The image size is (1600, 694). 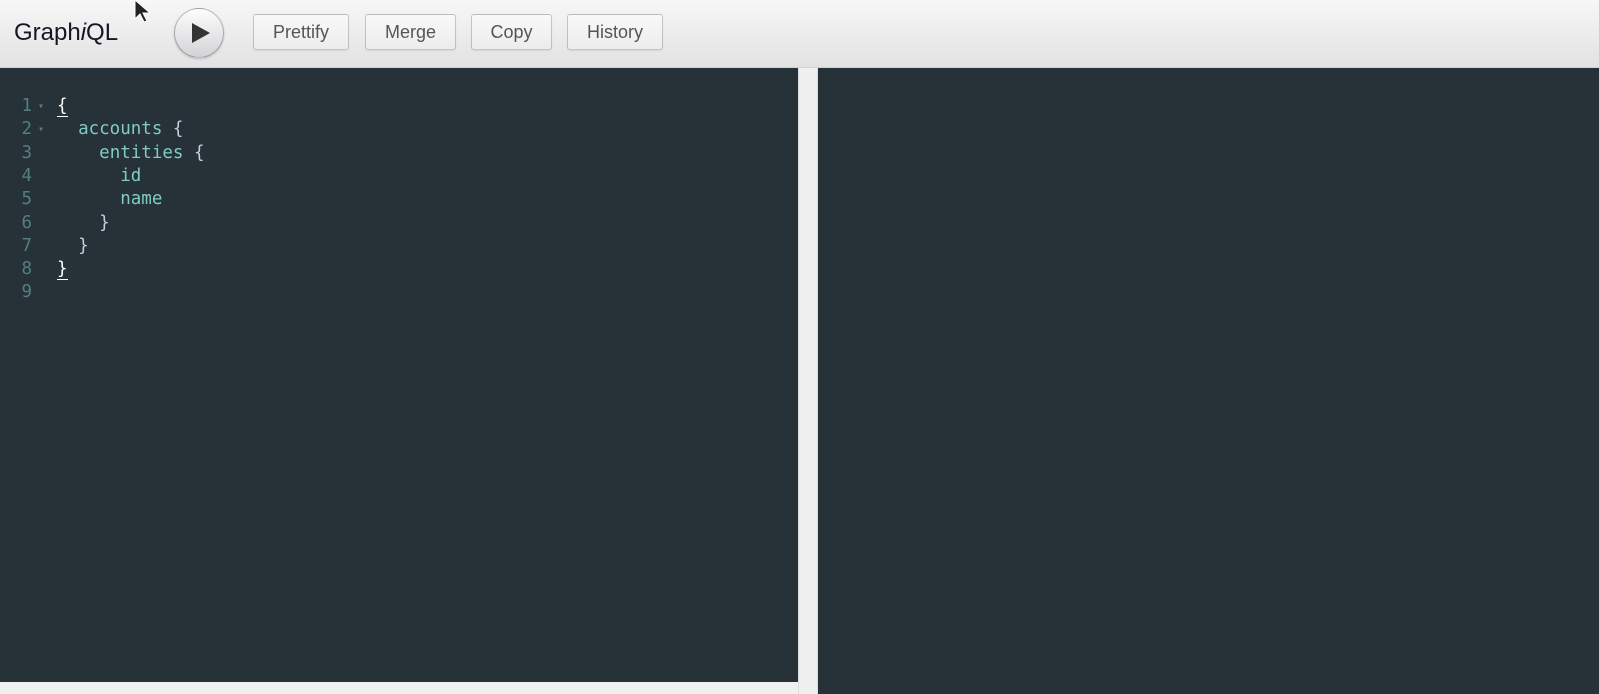 I want to click on line-number: 2, so click(x=26, y=129).